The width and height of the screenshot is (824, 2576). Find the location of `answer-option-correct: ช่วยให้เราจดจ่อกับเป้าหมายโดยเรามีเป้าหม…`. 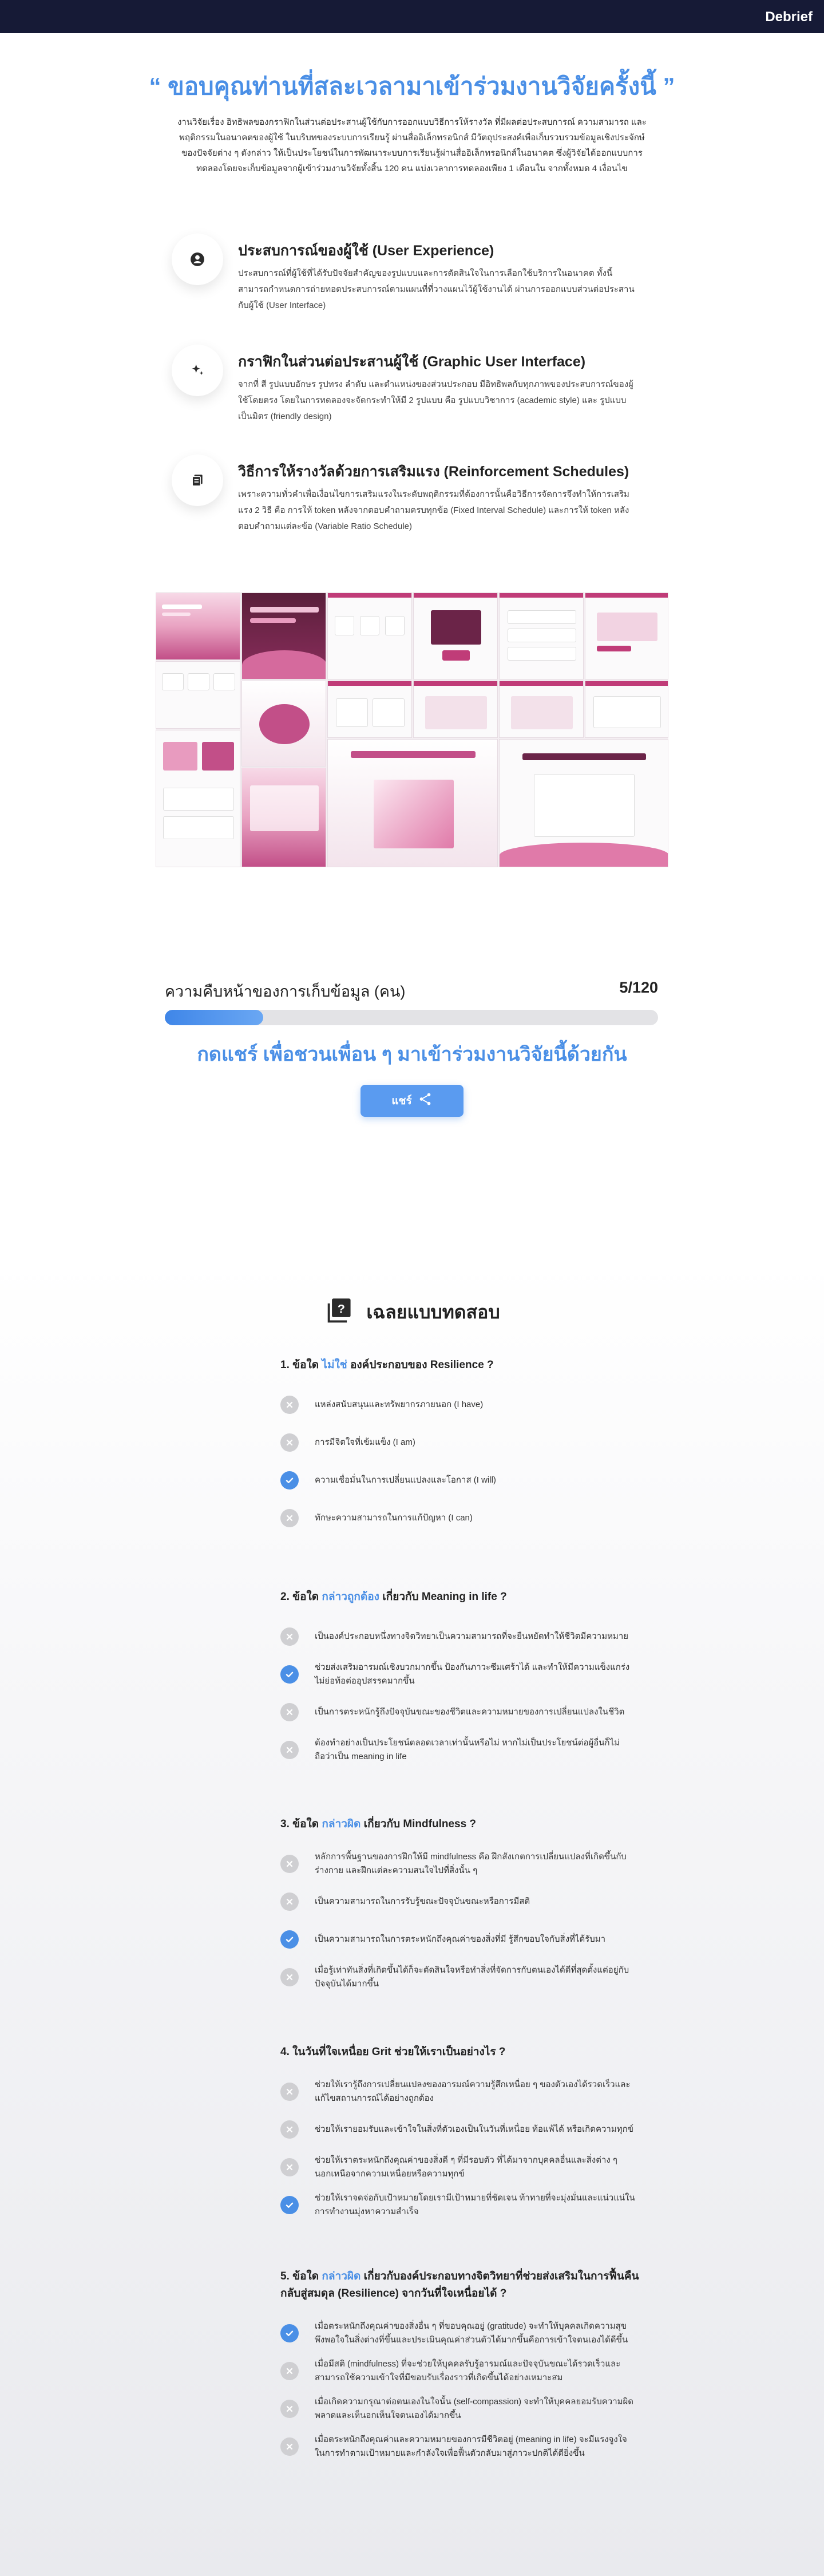

answer-option-correct: ช่วยให้เราจดจ่อกับเป้าหมายโดยเรามีเป้าหม… is located at coordinates (463, 2205).